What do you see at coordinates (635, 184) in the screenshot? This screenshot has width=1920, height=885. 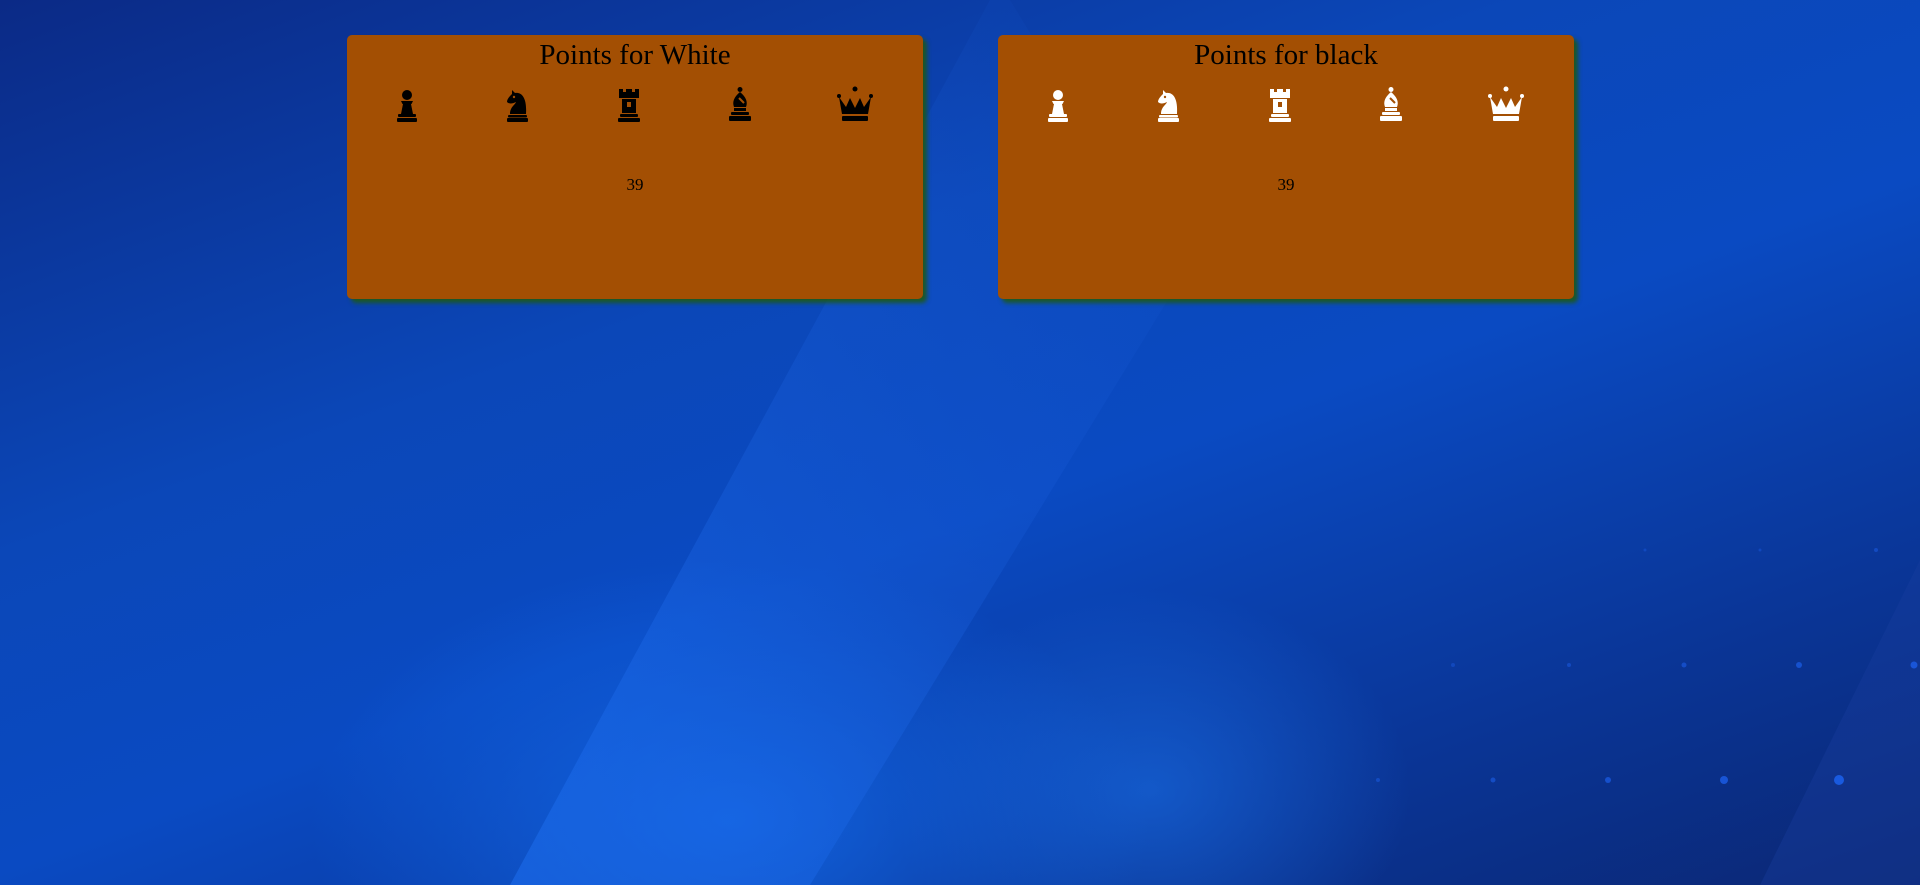 I see `white-score: 39` at bounding box center [635, 184].